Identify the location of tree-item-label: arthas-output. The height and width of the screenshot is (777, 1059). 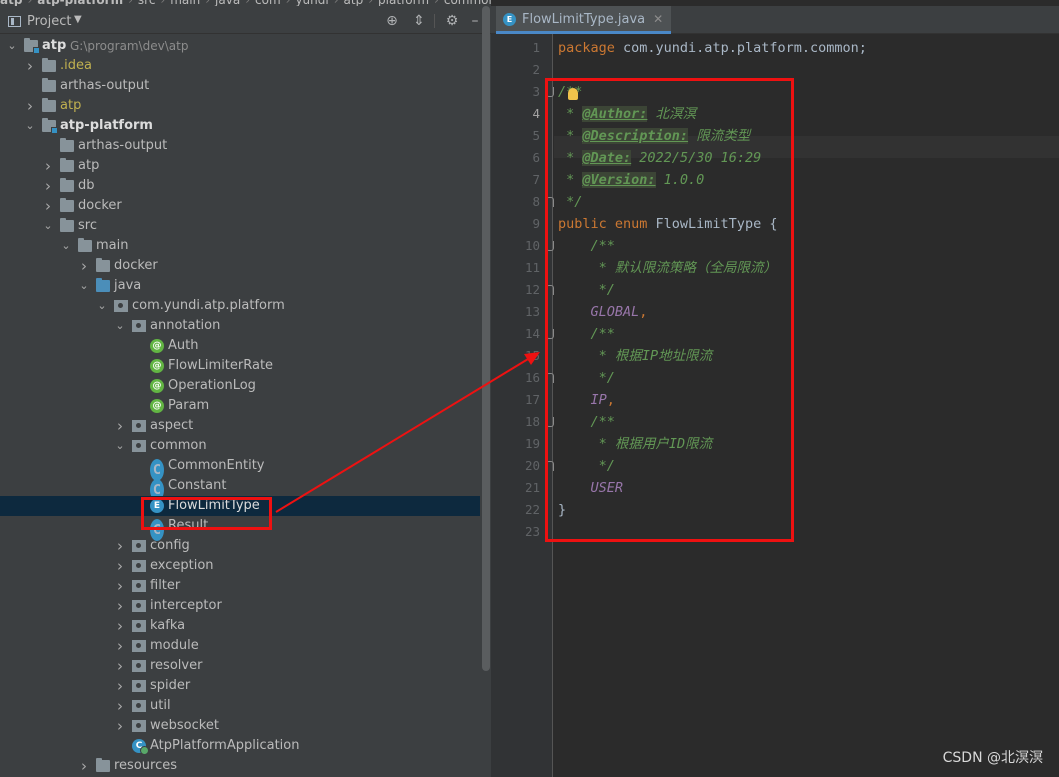
(105, 85).